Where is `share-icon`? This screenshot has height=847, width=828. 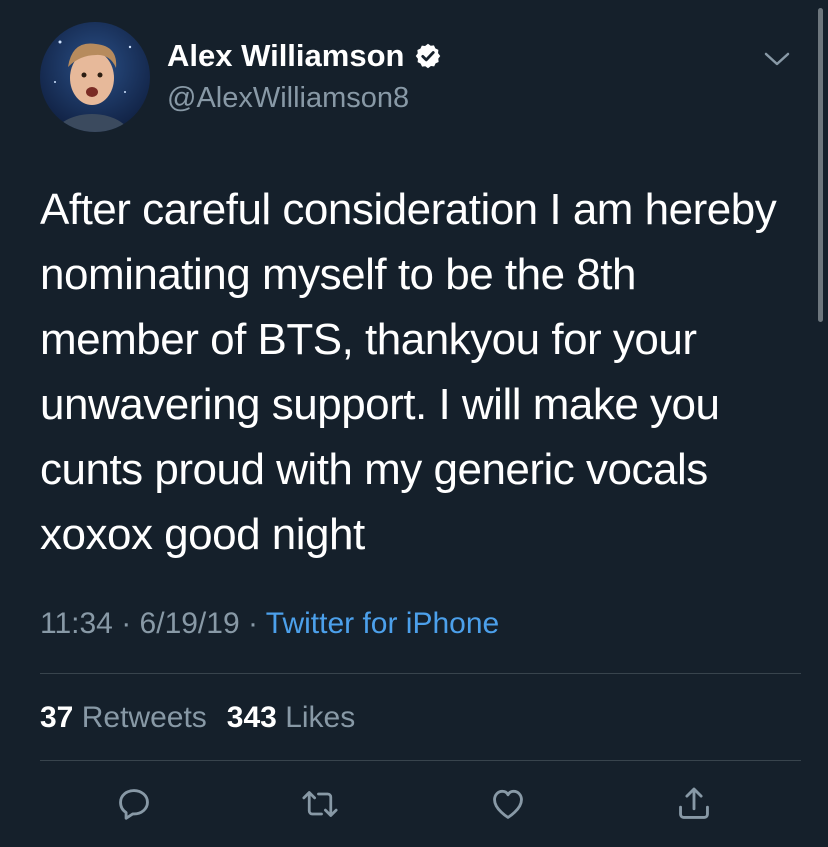
share-icon is located at coordinates (694, 803).